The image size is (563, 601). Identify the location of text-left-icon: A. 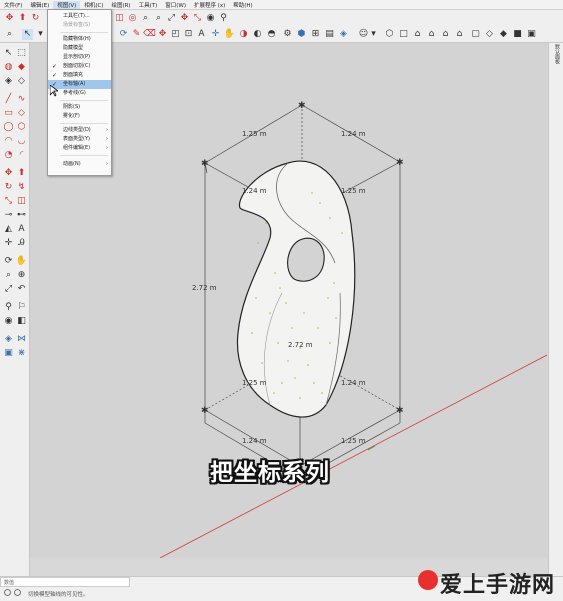
(21, 229).